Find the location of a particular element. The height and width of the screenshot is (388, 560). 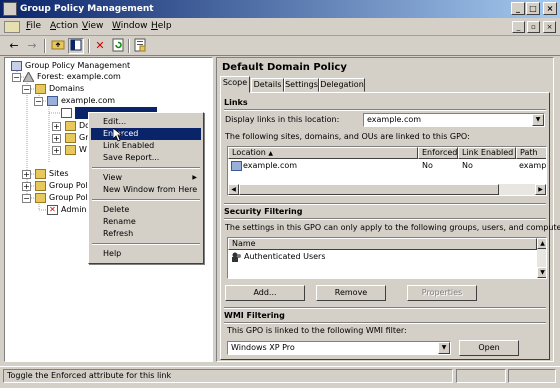

list-item-label: Authenticated Users is located at coordinates (285, 256).